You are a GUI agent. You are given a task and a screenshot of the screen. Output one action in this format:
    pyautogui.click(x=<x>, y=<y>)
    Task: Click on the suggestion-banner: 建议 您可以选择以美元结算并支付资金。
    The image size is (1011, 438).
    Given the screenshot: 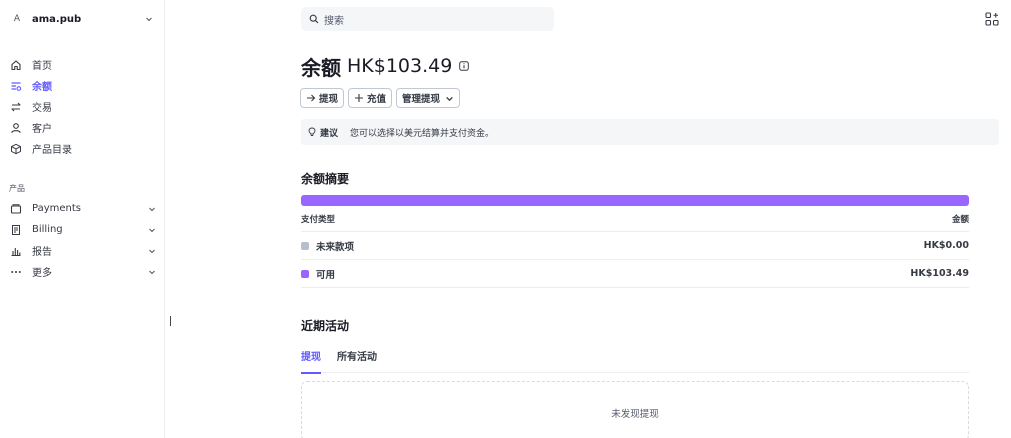 What is the action you would take?
    pyautogui.click(x=650, y=132)
    